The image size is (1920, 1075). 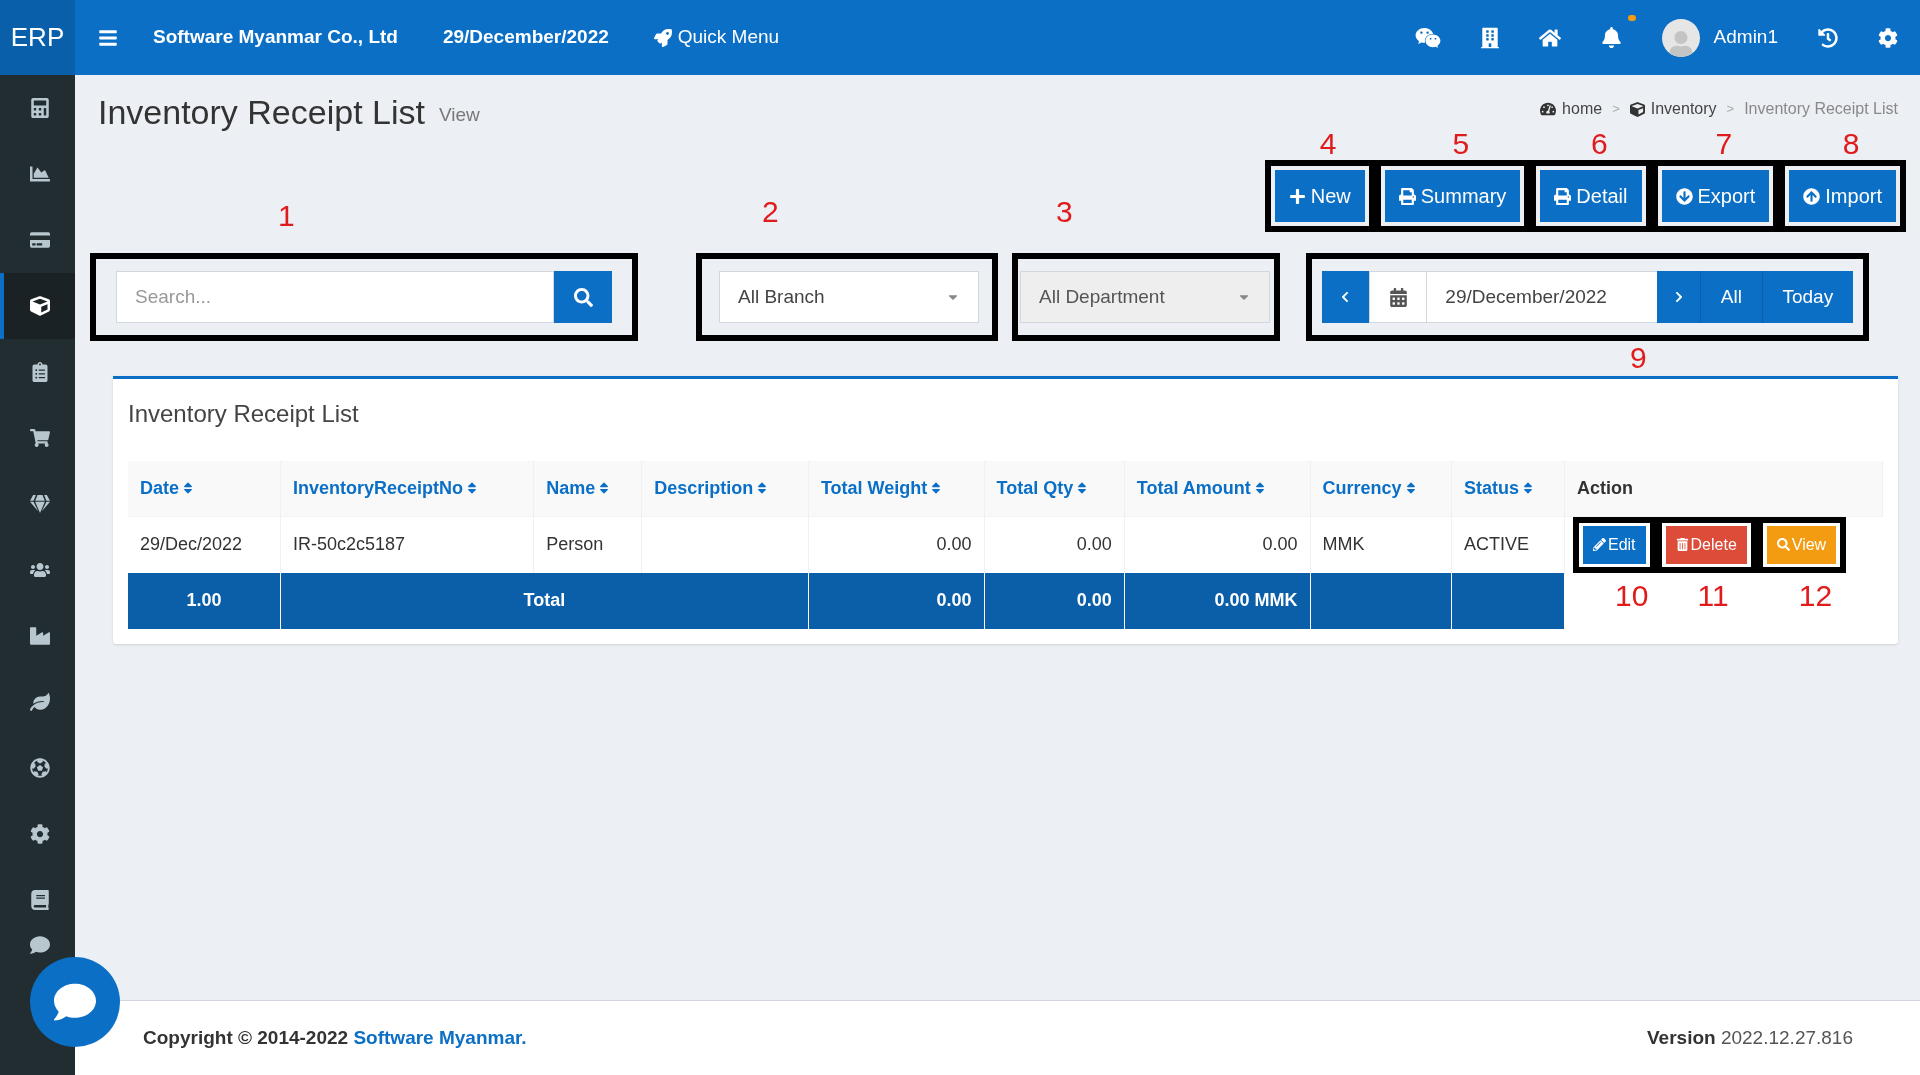 What do you see at coordinates (204, 488) in the screenshot?
I see `column-header: Date` at bounding box center [204, 488].